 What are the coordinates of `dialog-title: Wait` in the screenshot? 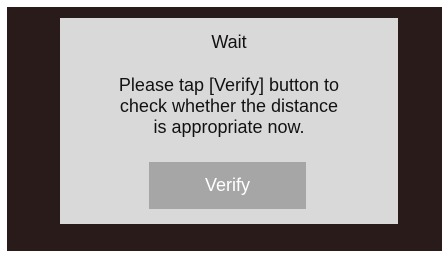 It's located at (229, 42).